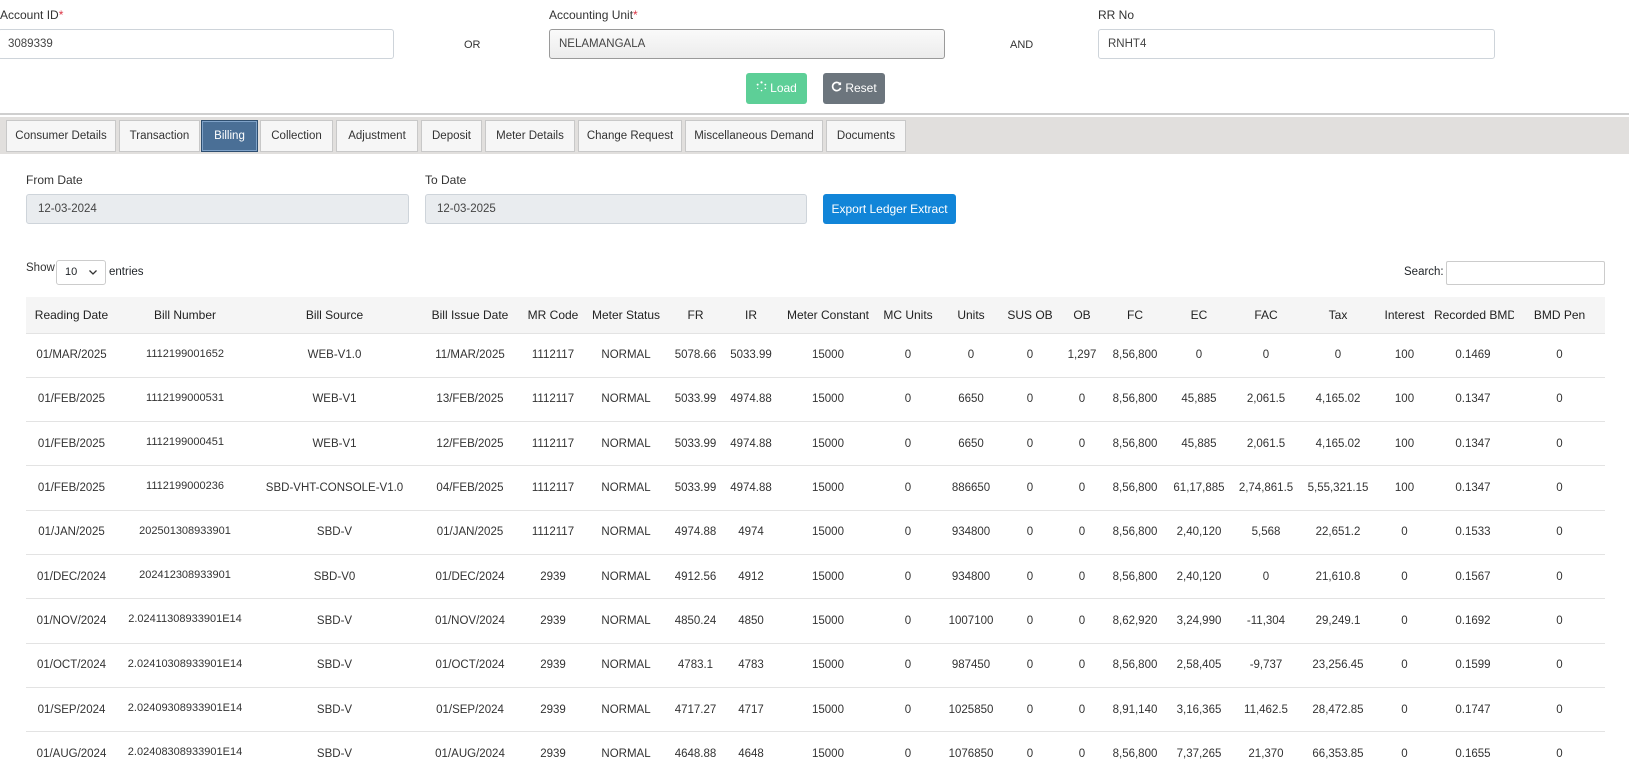 The image size is (1629, 770). What do you see at coordinates (470, 576) in the screenshot?
I see `cell-bill-issue-date: 01/DEC/2024` at bounding box center [470, 576].